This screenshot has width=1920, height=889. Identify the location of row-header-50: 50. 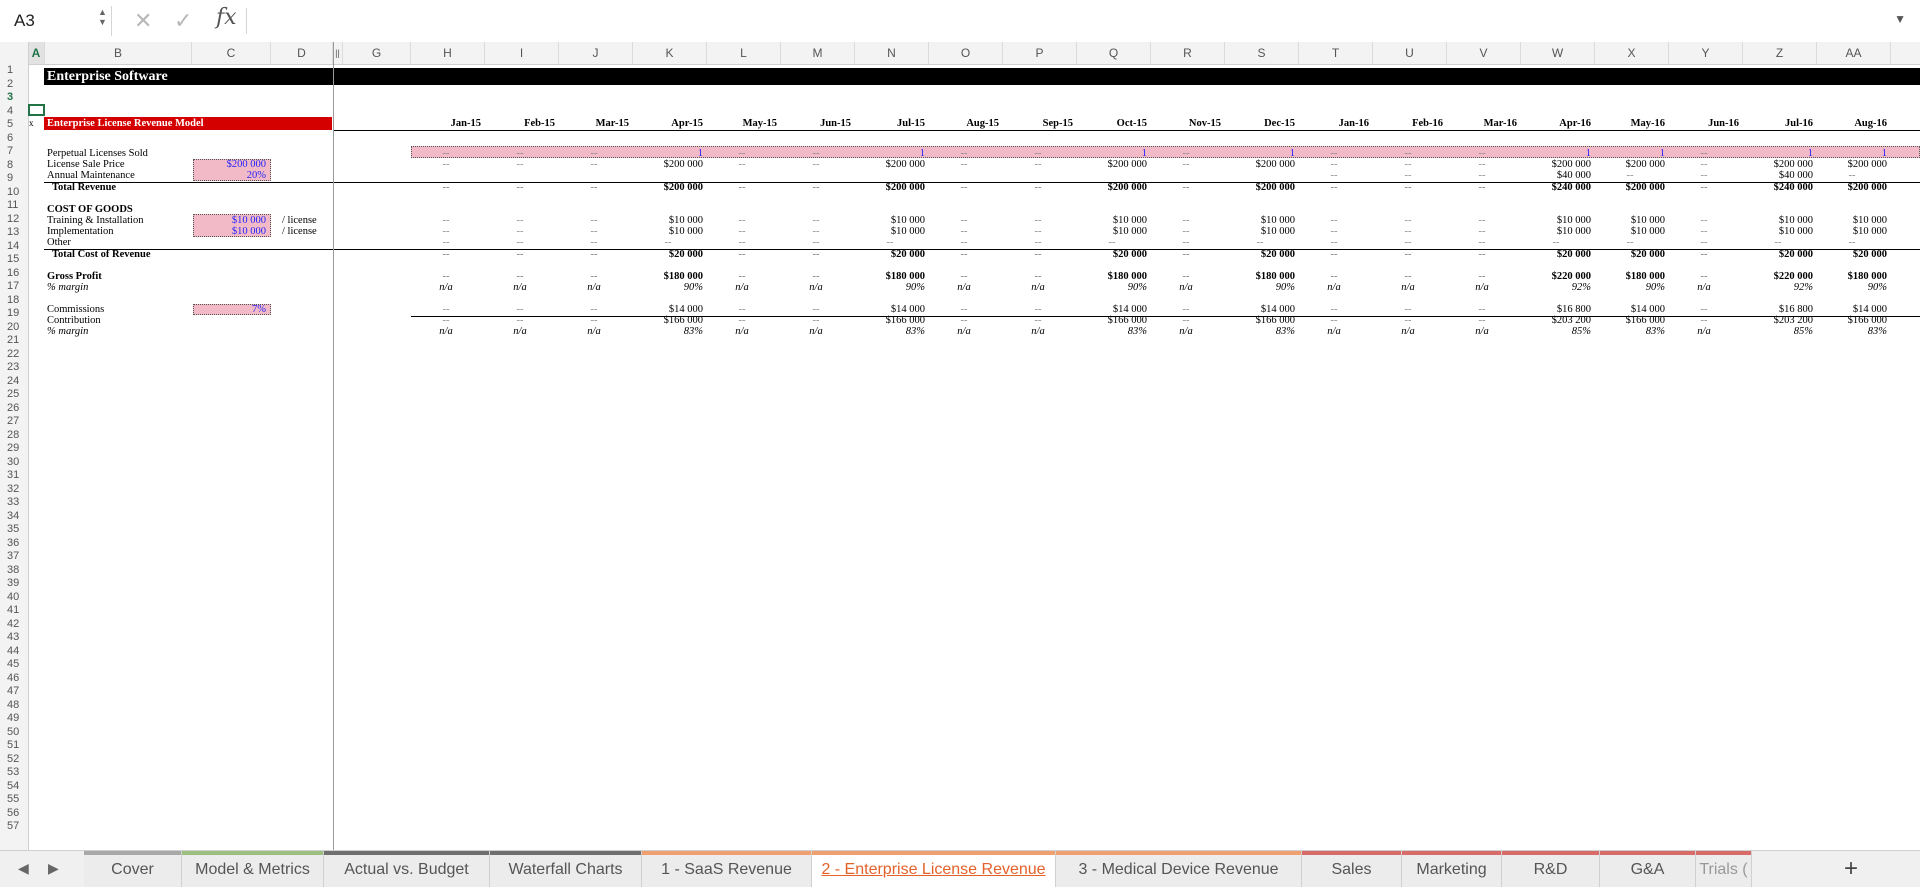
(14, 733).